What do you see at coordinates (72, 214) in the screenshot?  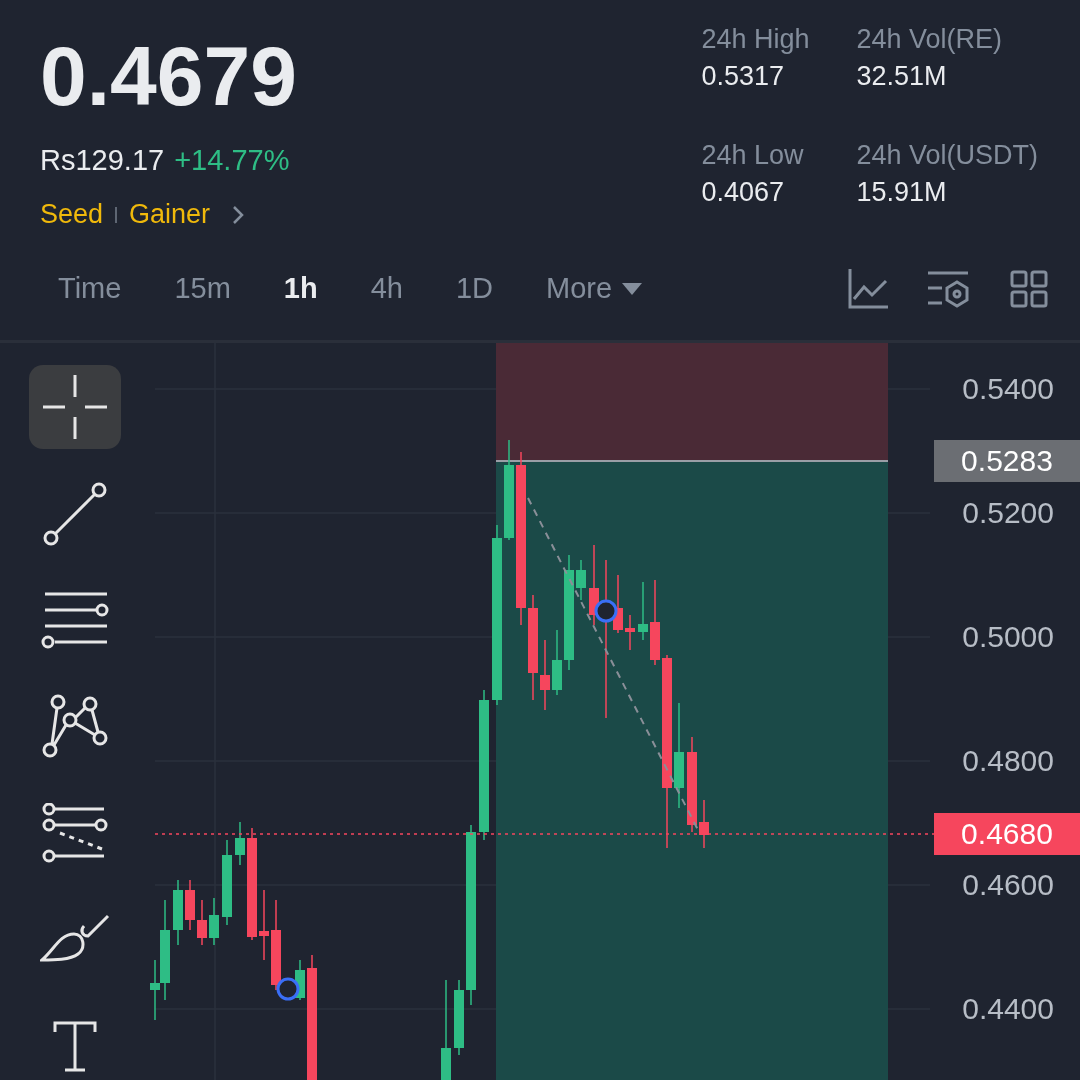 I see `token-tag: Seed` at bounding box center [72, 214].